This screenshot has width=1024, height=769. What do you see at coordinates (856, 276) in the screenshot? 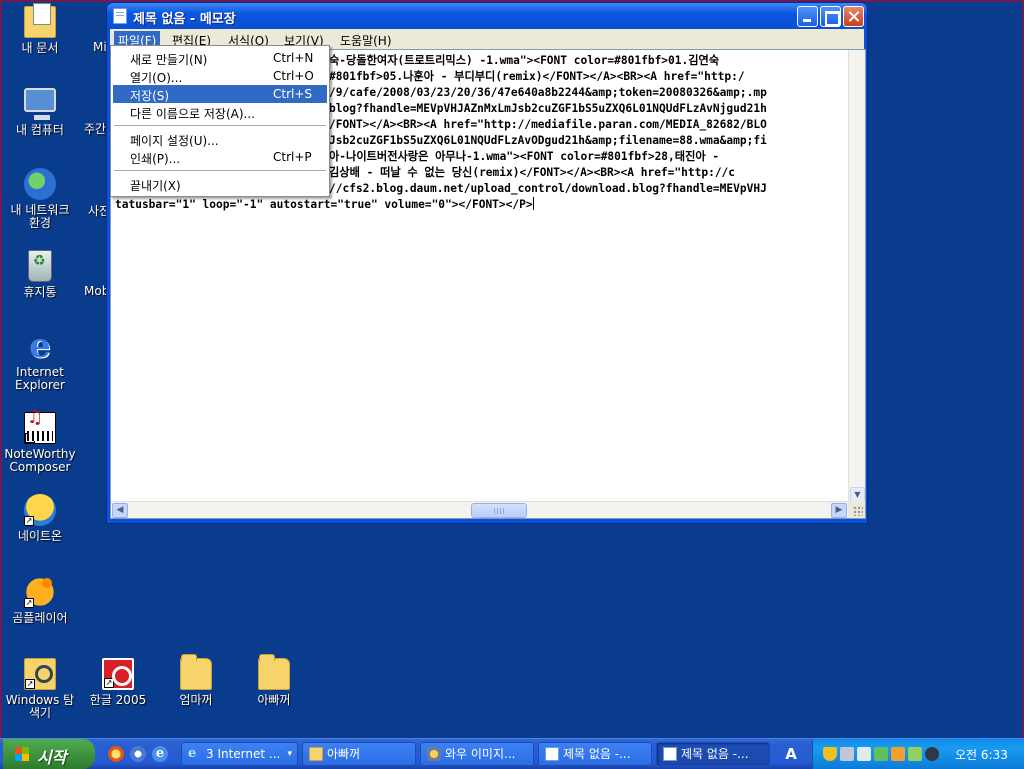
I see `vertical-scrollbar: ▼` at bounding box center [856, 276].